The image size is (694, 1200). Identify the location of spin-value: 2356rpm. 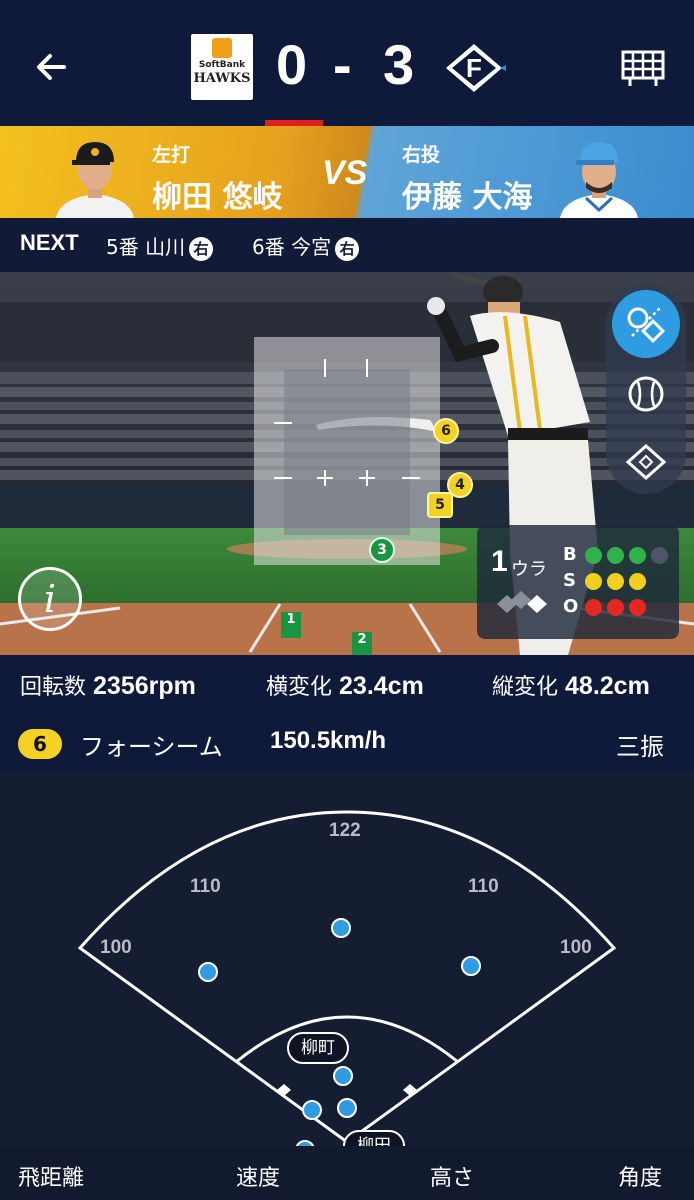
(144, 686).